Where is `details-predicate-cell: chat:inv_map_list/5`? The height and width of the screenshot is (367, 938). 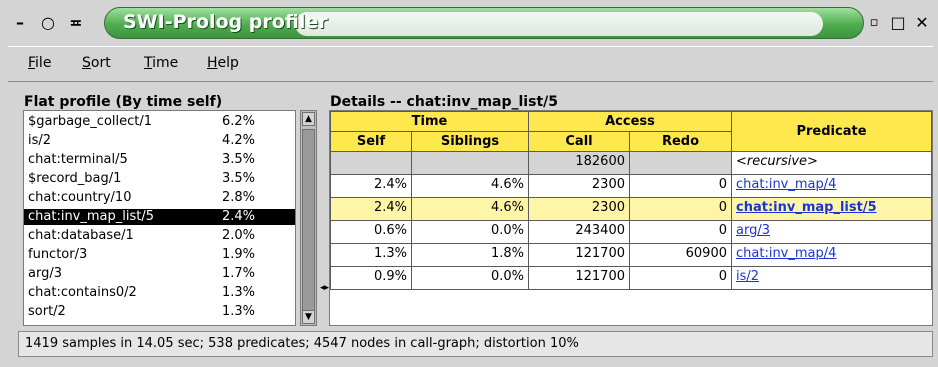 details-predicate-cell: chat:inv_map_list/5 is located at coordinates (831, 209).